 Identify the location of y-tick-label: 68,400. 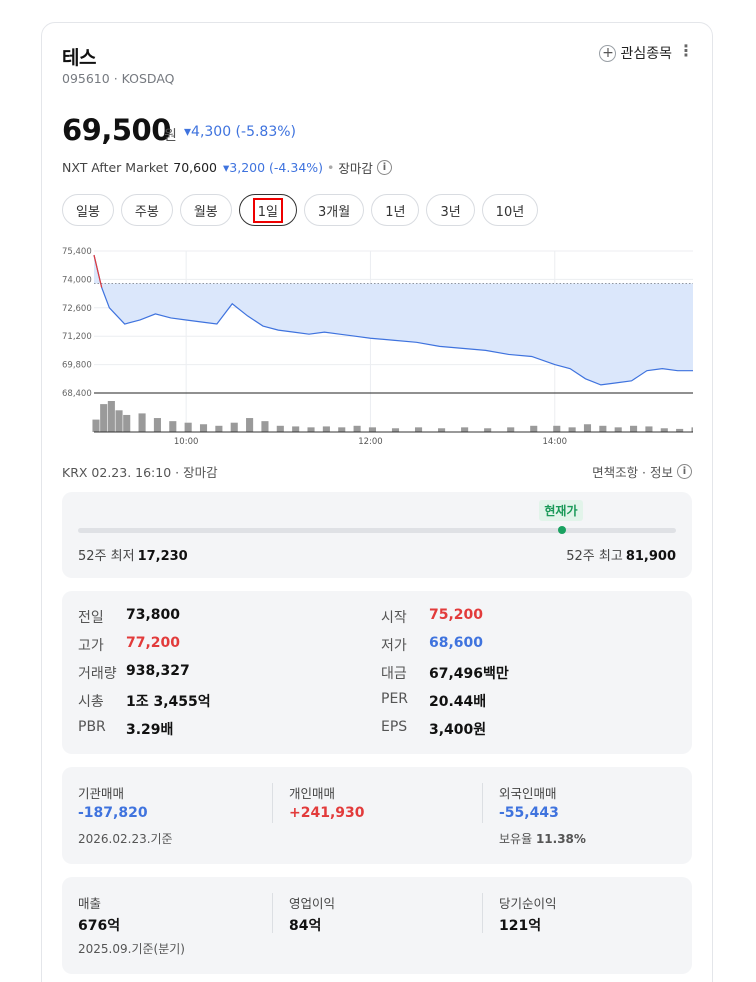
(77, 394).